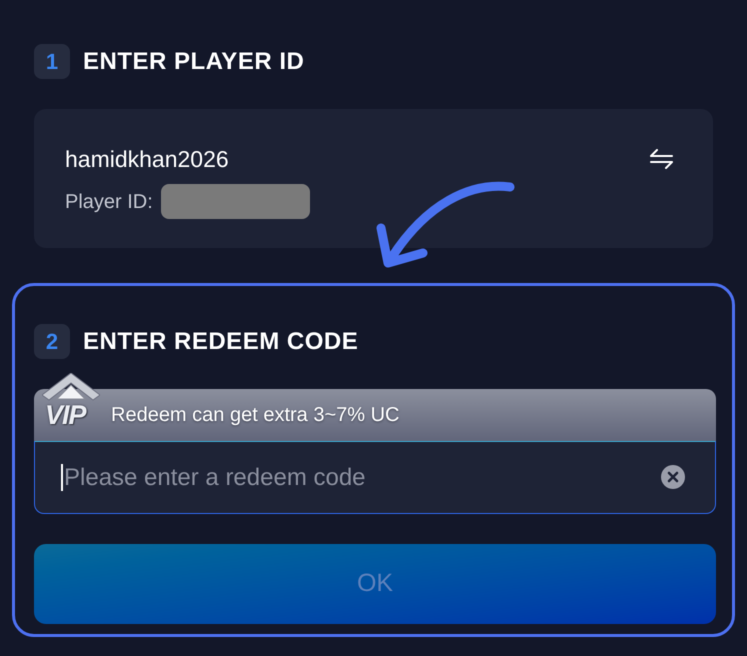 This screenshot has height=656, width=747. What do you see at coordinates (52, 61) in the screenshot?
I see `step-number-badge: 1` at bounding box center [52, 61].